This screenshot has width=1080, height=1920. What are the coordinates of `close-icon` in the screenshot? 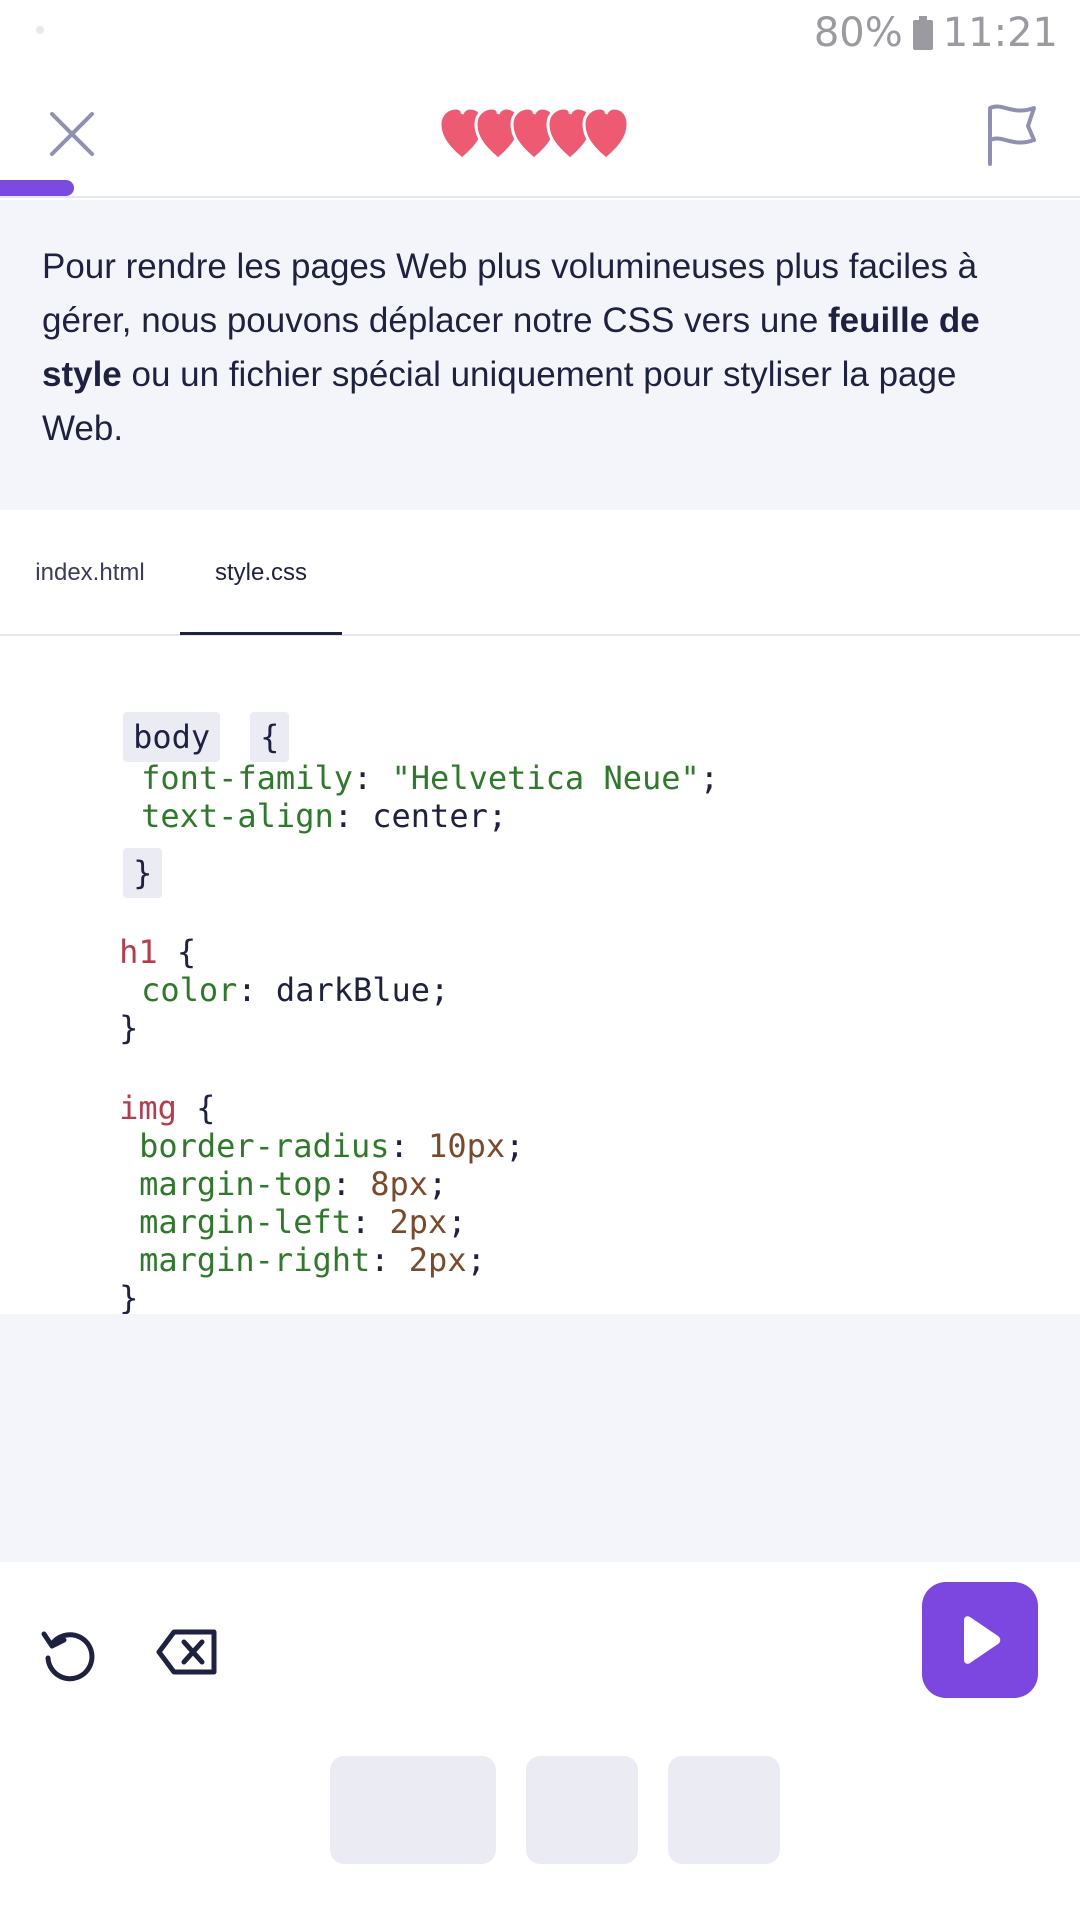 It's located at (72, 134).